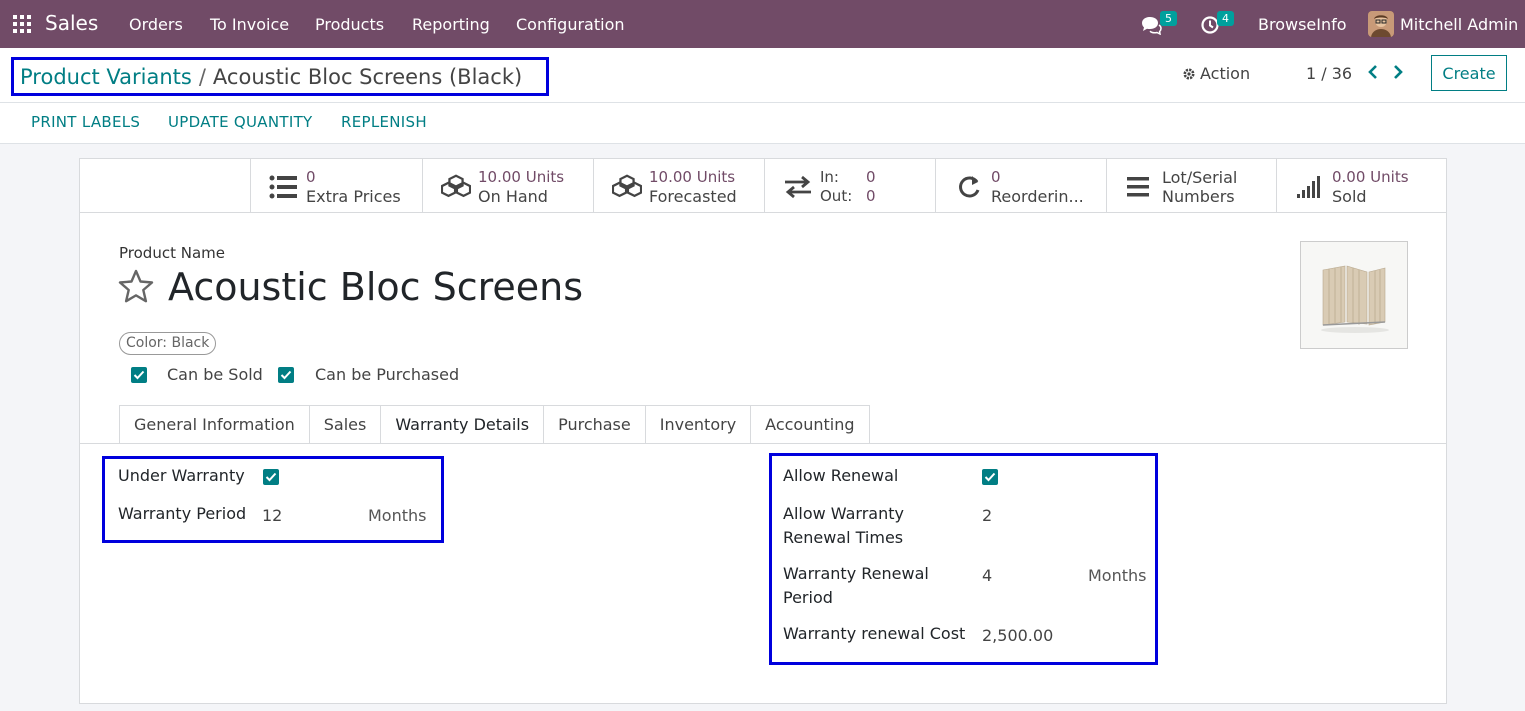 The height and width of the screenshot is (711, 1525). What do you see at coordinates (367, 76) in the screenshot?
I see `breadcrumb-current: Acoustic Bloc Screens (Black)` at bounding box center [367, 76].